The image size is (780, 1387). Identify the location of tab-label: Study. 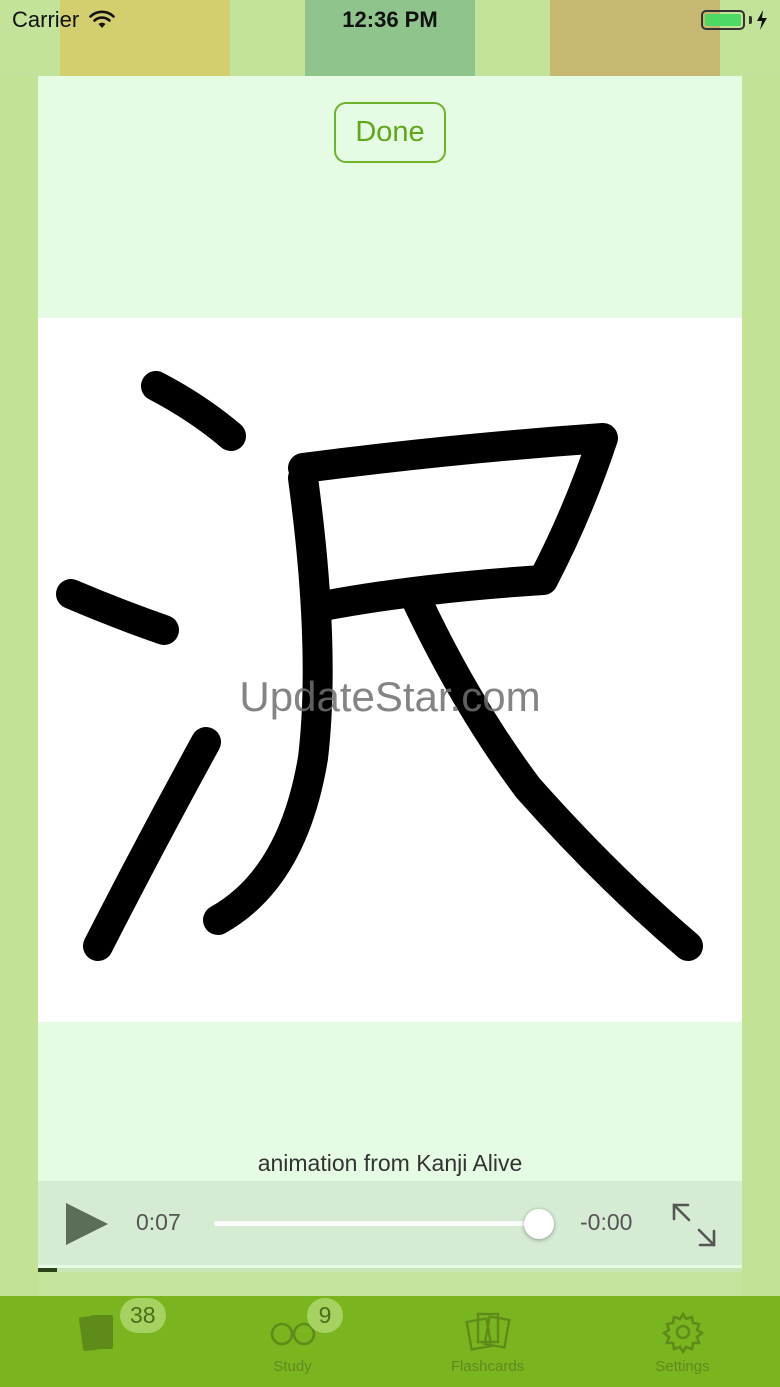
(292, 1366).